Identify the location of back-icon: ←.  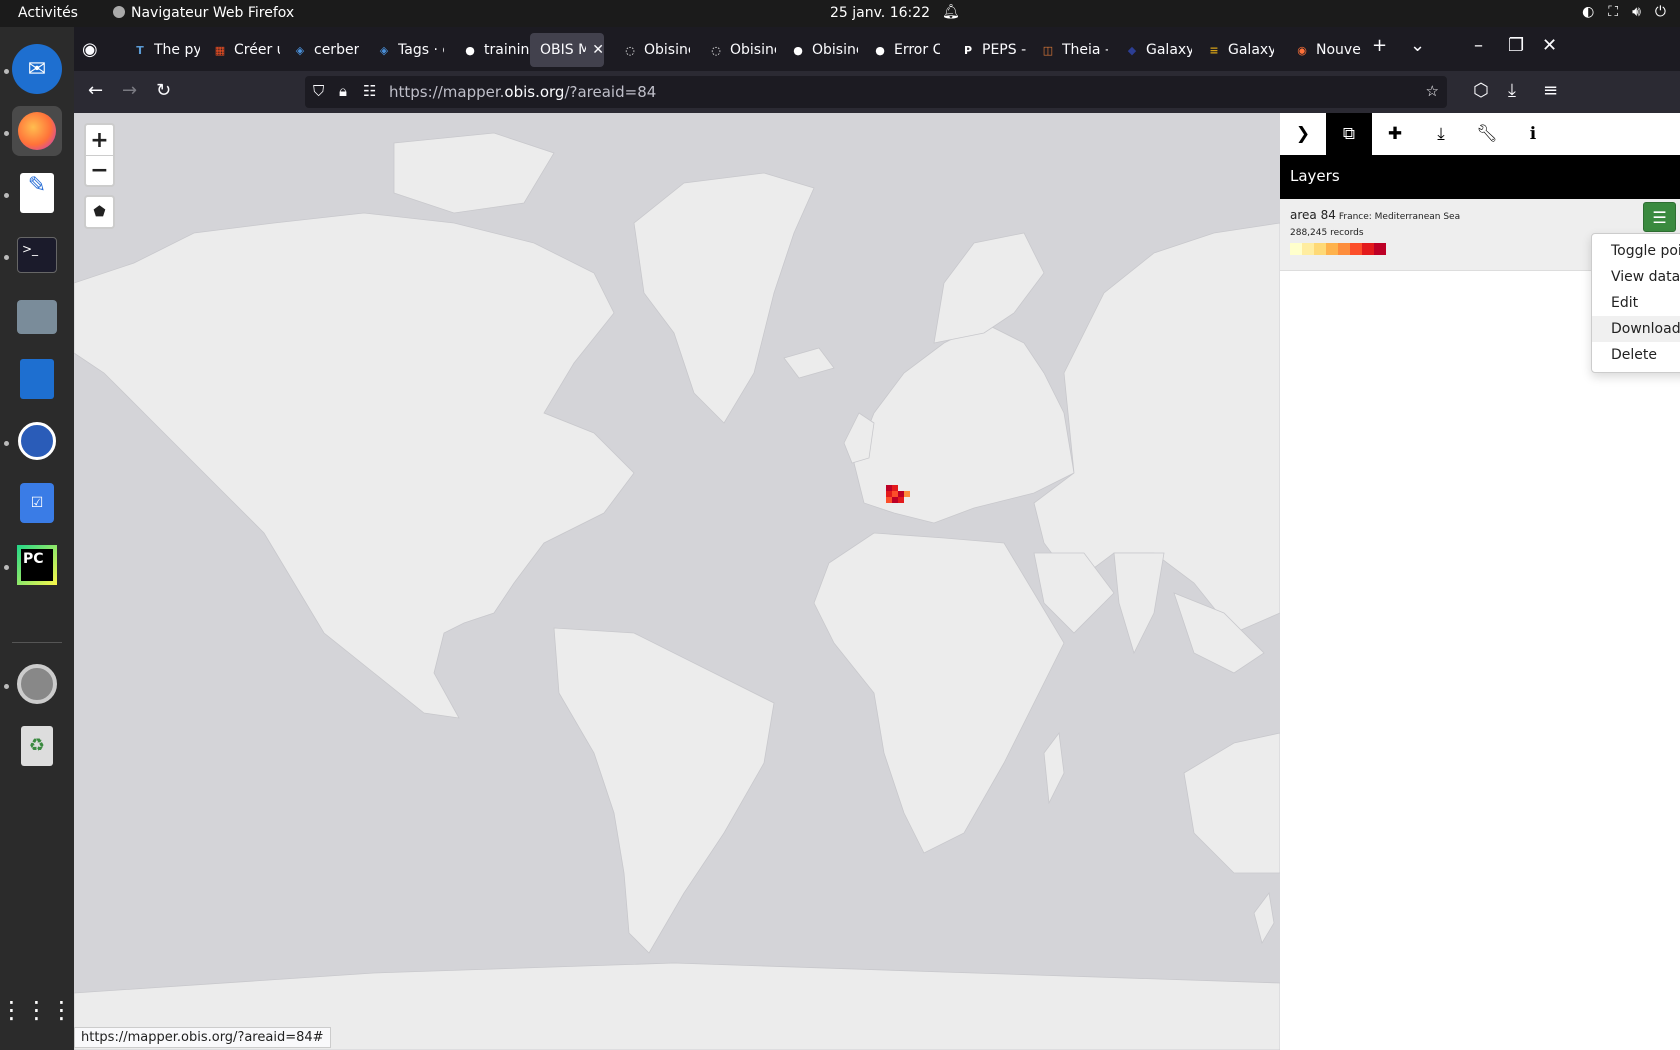
(95, 90).